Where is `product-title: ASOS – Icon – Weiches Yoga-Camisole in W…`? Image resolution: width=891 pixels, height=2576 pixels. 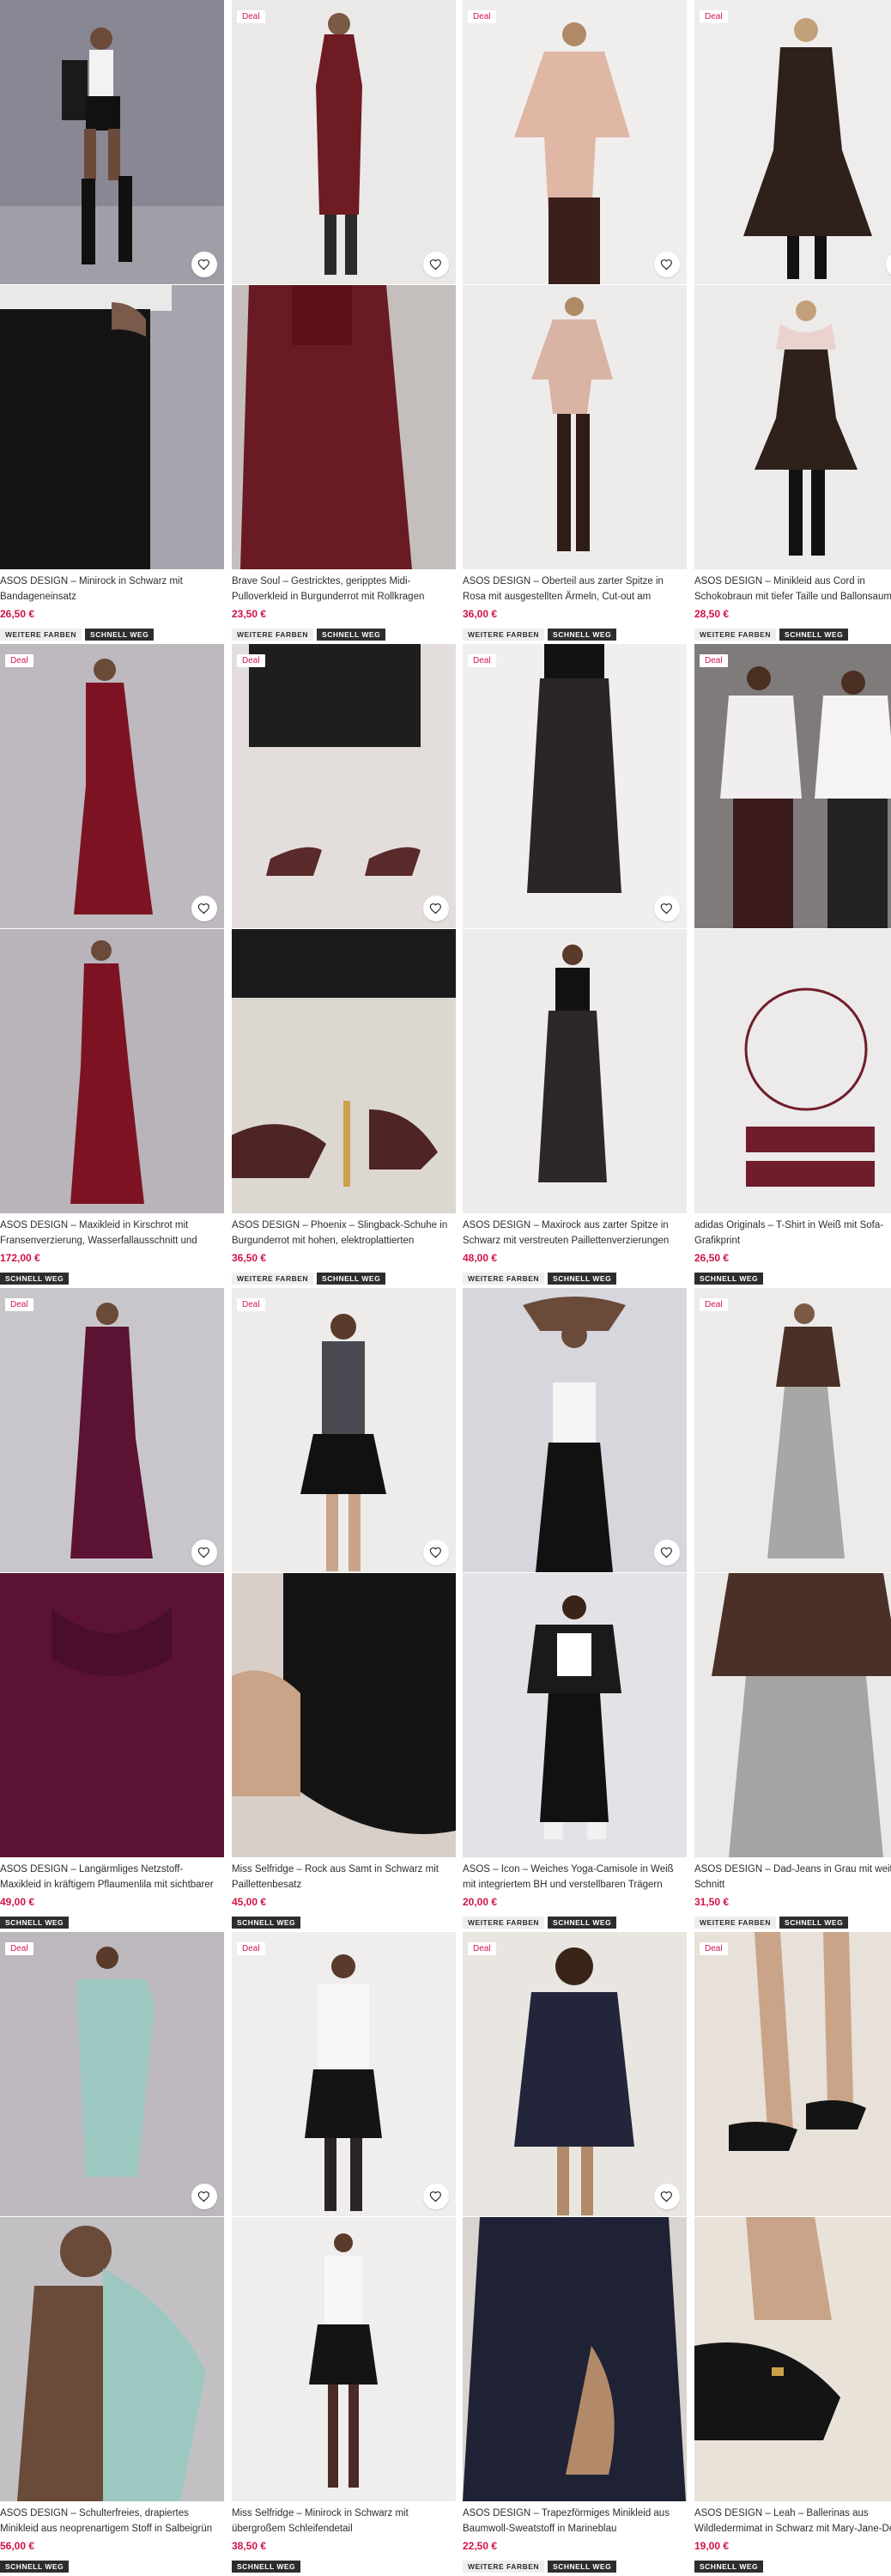
product-title: ASOS – Icon – Weiches Yoga-Camisole in W… is located at coordinates (575, 1878).